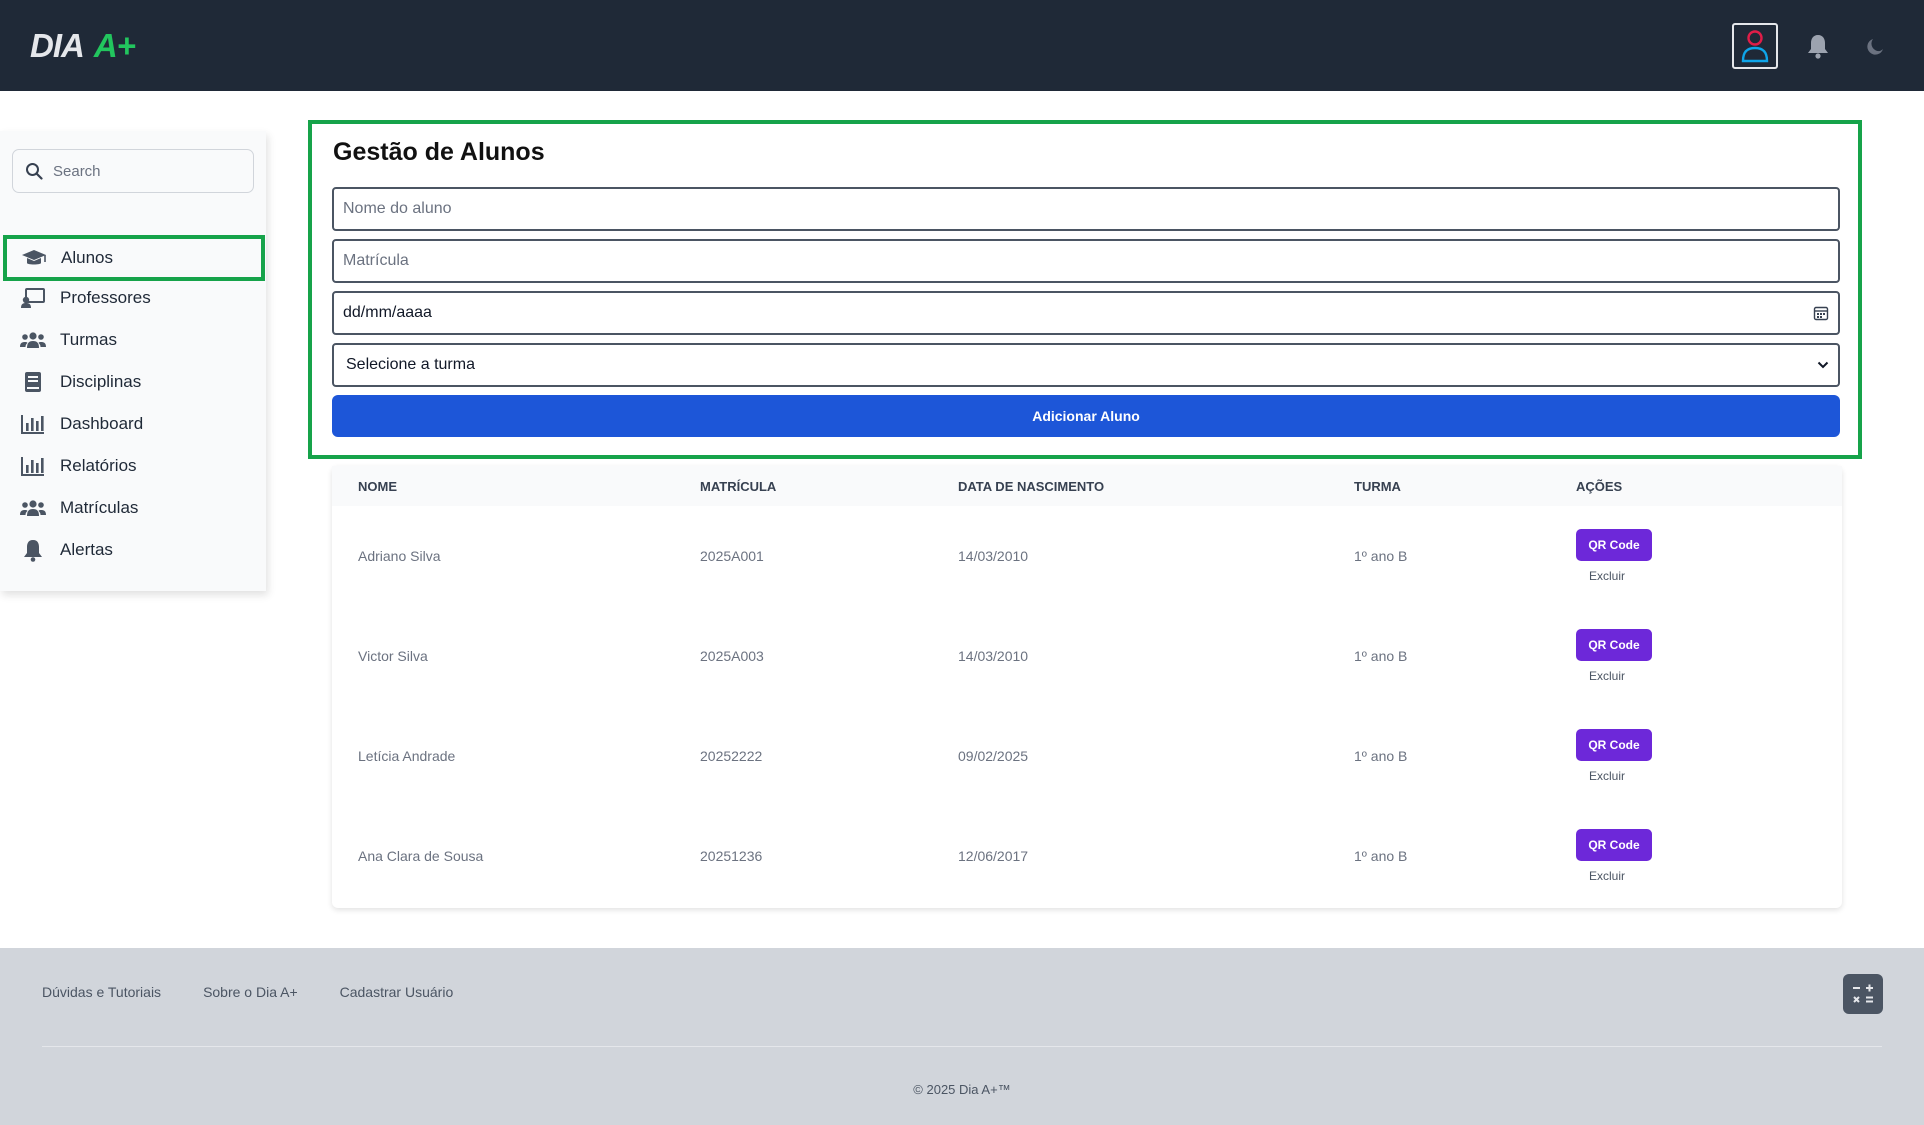 The image size is (1924, 1125). Describe the element at coordinates (410, 364) in the screenshot. I see `turma-select-value: Selecione a turma` at that location.